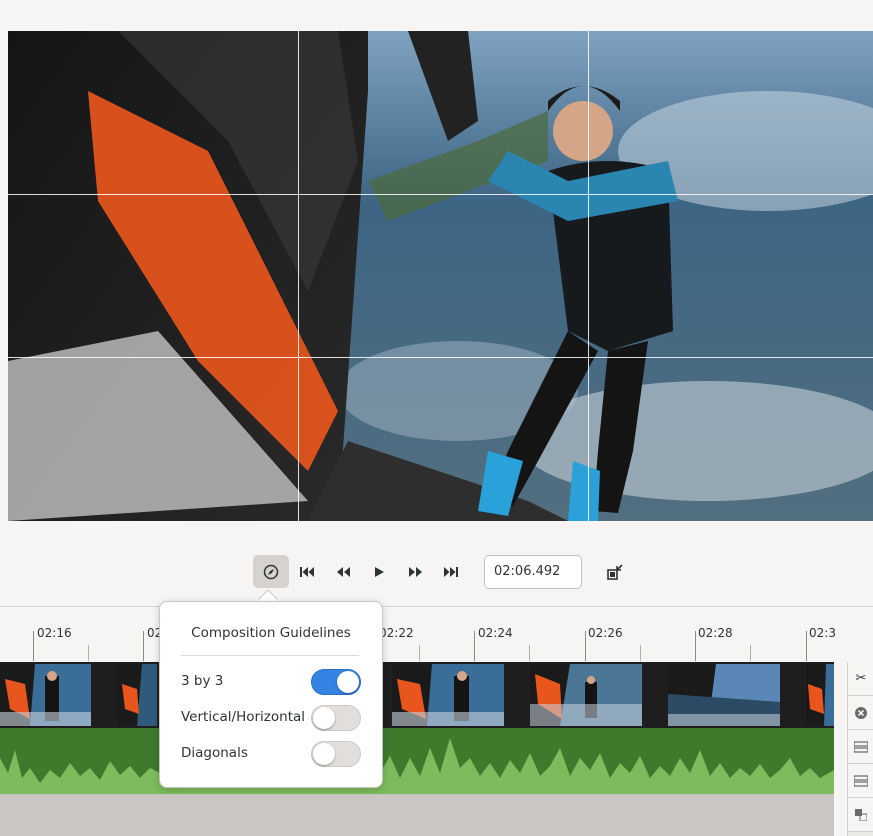  Describe the element at coordinates (417, 766) in the screenshot. I see `audio-waveform` at that location.